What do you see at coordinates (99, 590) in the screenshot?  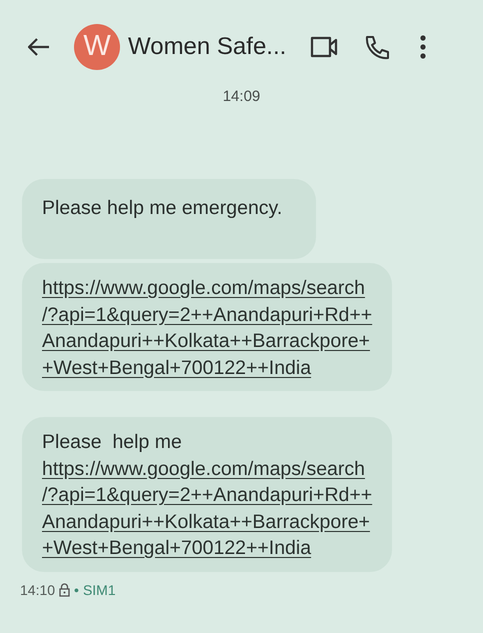 I see `sim-label: SIM1` at bounding box center [99, 590].